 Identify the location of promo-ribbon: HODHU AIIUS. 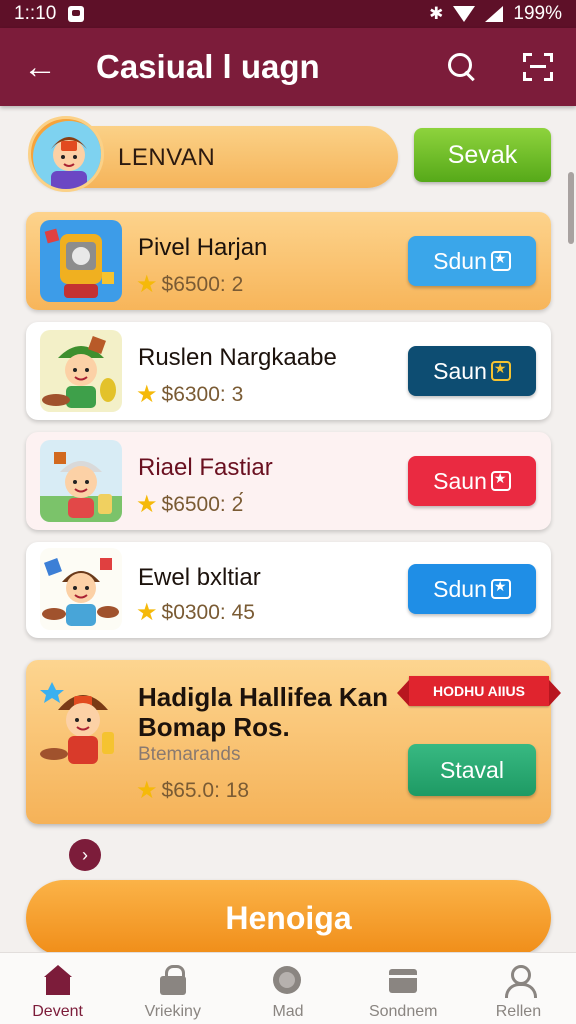
(479, 691).